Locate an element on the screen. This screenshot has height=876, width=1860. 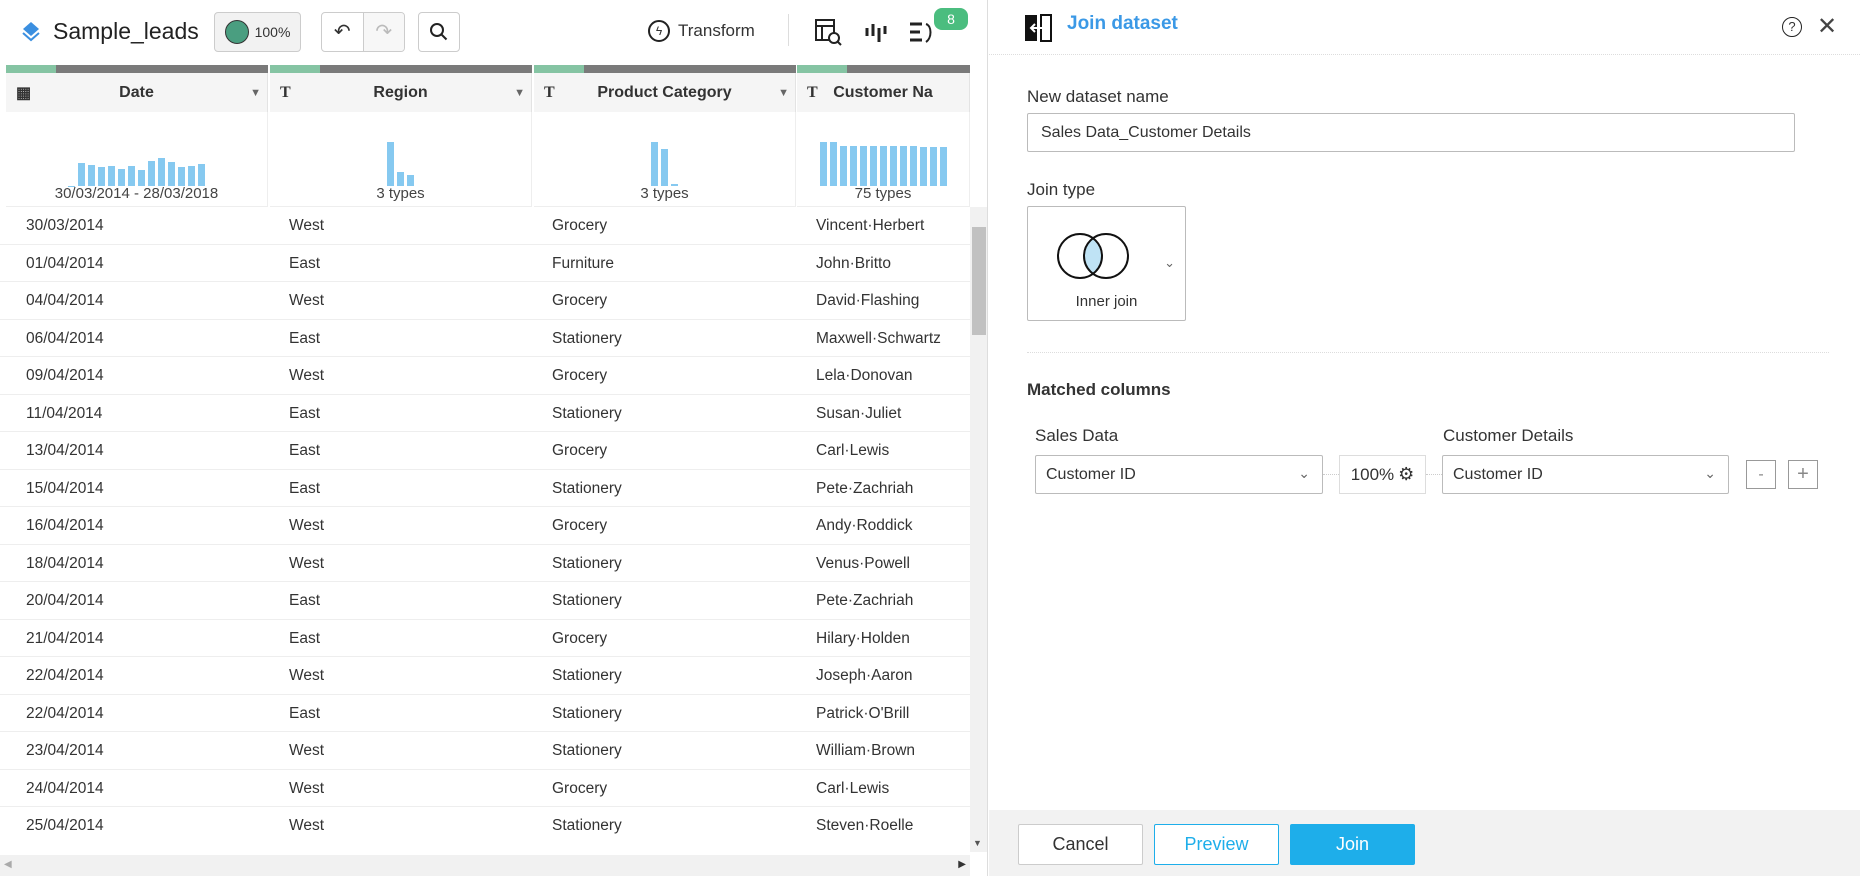
table-cell: Grocery is located at coordinates (580, 450).